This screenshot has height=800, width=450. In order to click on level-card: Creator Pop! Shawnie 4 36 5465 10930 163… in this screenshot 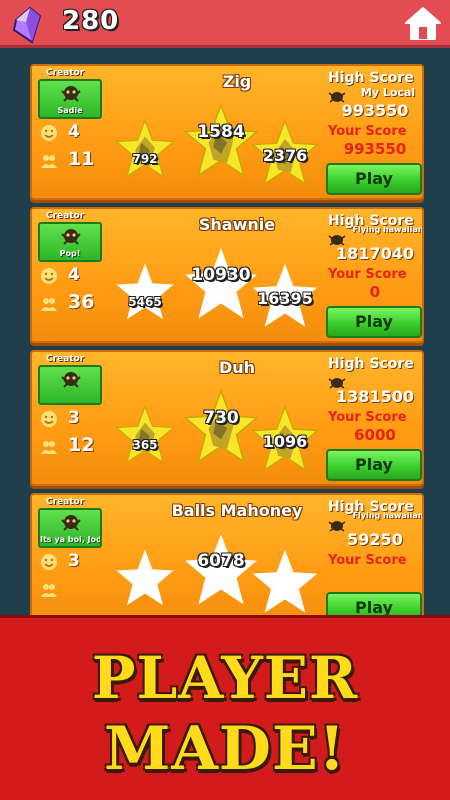, I will do `click(227, 275)`.